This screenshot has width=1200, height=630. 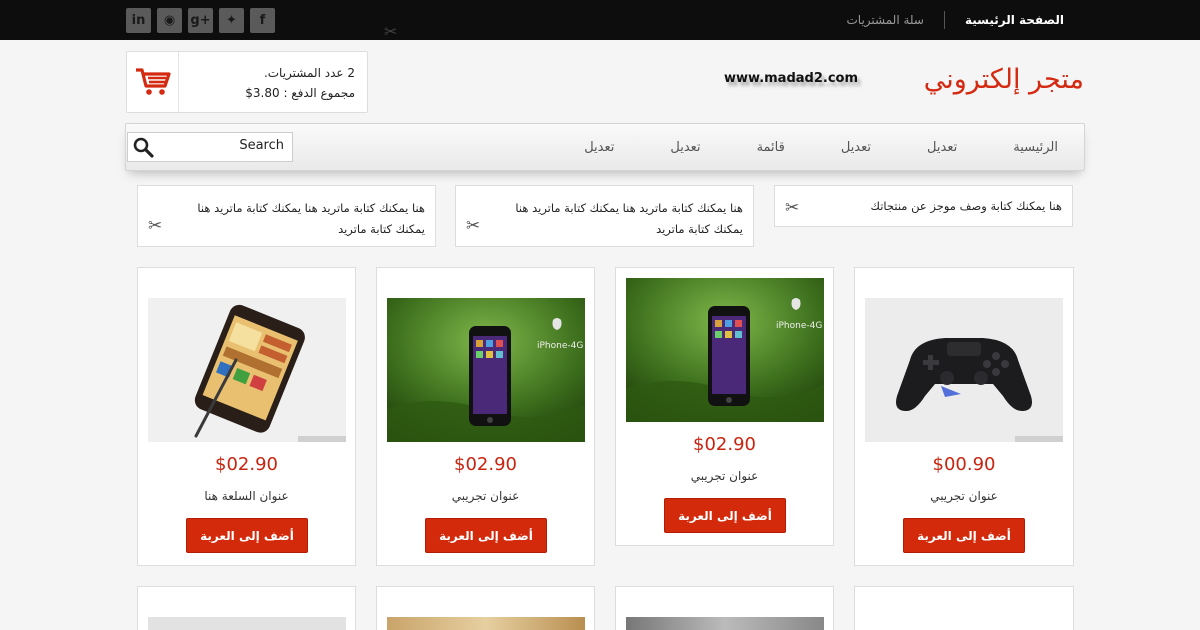 I want to click on cart-total: مجموع الدفع : 3.80$, so click(x=300, y=93).